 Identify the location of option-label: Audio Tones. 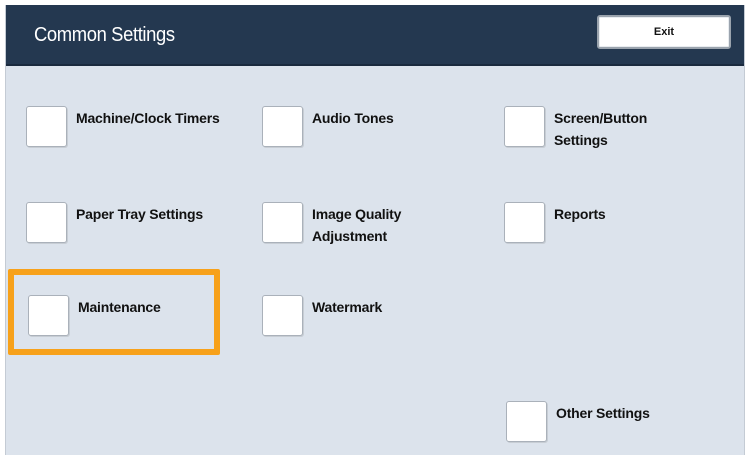
(353, 118).